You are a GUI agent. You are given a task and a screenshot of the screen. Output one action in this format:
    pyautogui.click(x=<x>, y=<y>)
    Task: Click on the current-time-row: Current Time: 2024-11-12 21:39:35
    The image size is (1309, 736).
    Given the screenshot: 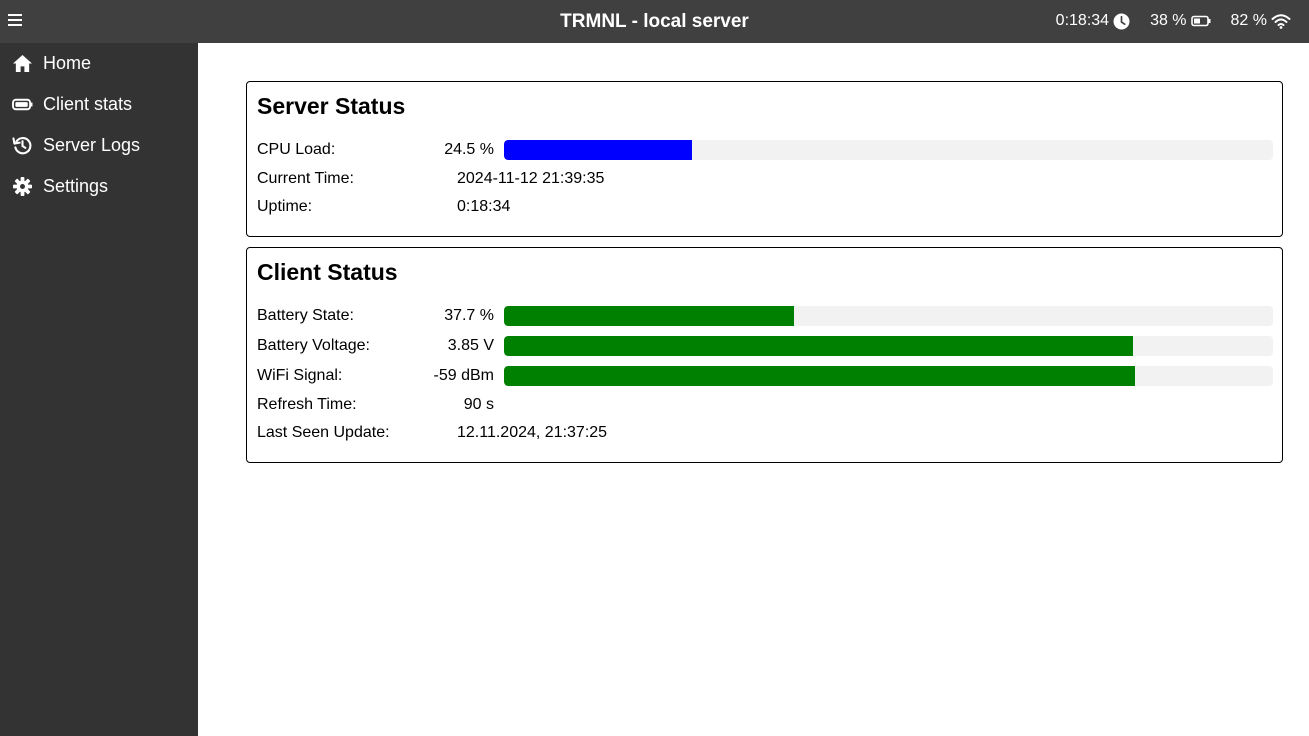 What is the action you would take?
    pyautogui.click(x=765, y=179)
    